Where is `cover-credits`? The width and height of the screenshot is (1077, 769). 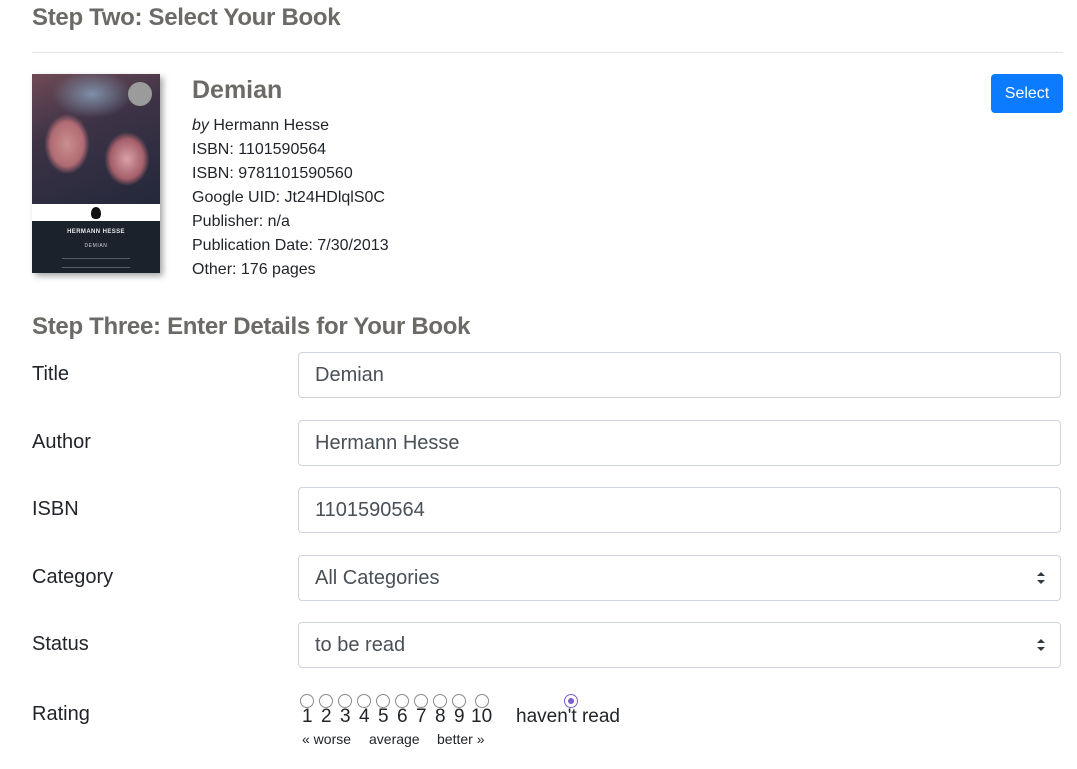 cover-credits is located at coordinates (96, 263).